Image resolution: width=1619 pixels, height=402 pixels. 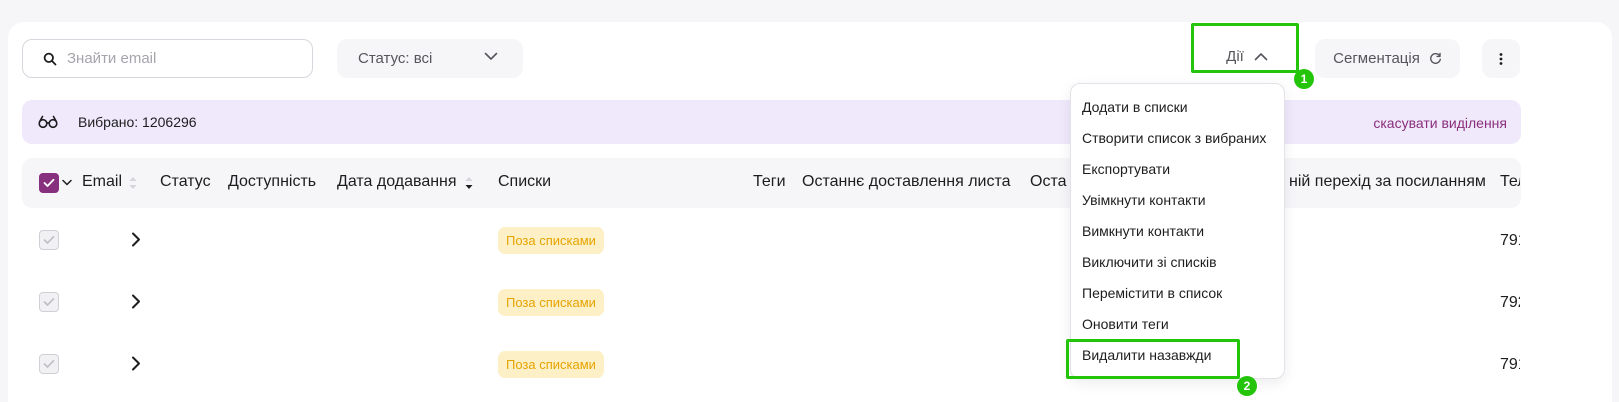 What do you see at coordinates (397, 182) in the screenshot?
I see `column-header-date-added: Дата додавання` at bounding box center [397, 182].